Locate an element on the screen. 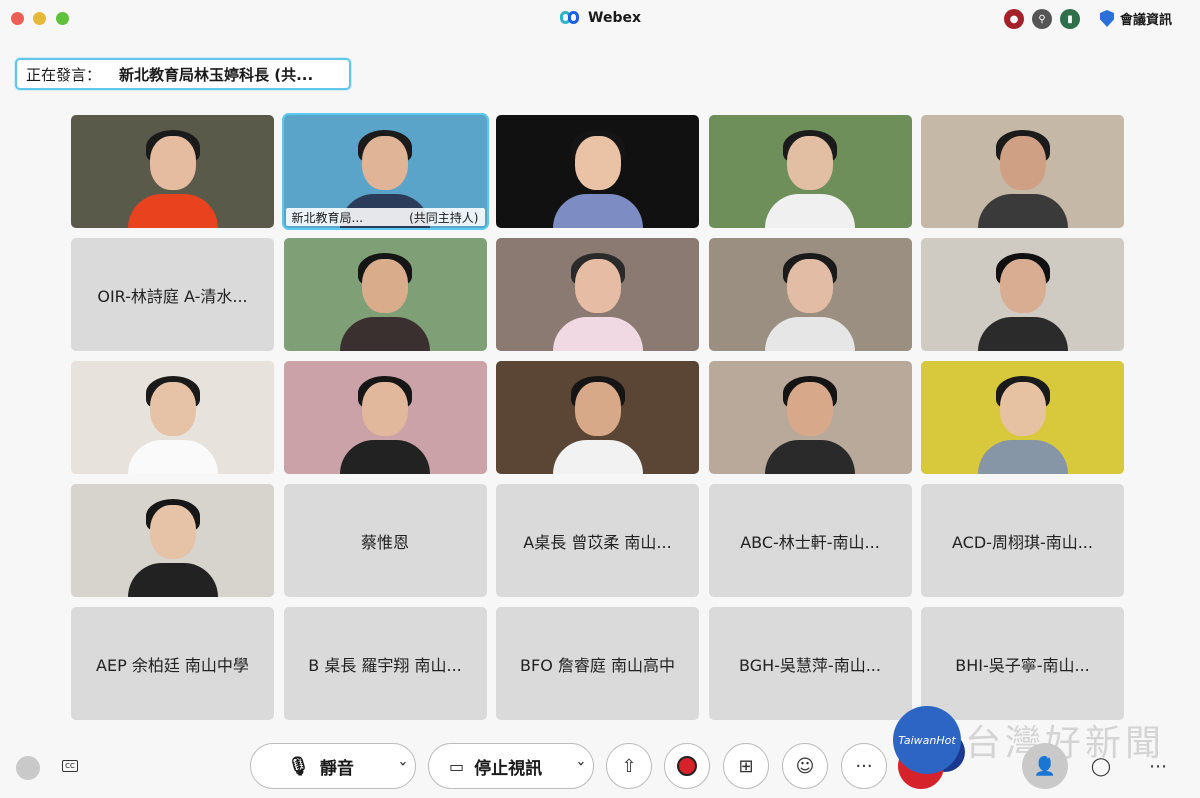 The height and width of the screenshot is (798, 1200). watermark-text: 台灣好新聞 is located at coordinates (1065, 743).